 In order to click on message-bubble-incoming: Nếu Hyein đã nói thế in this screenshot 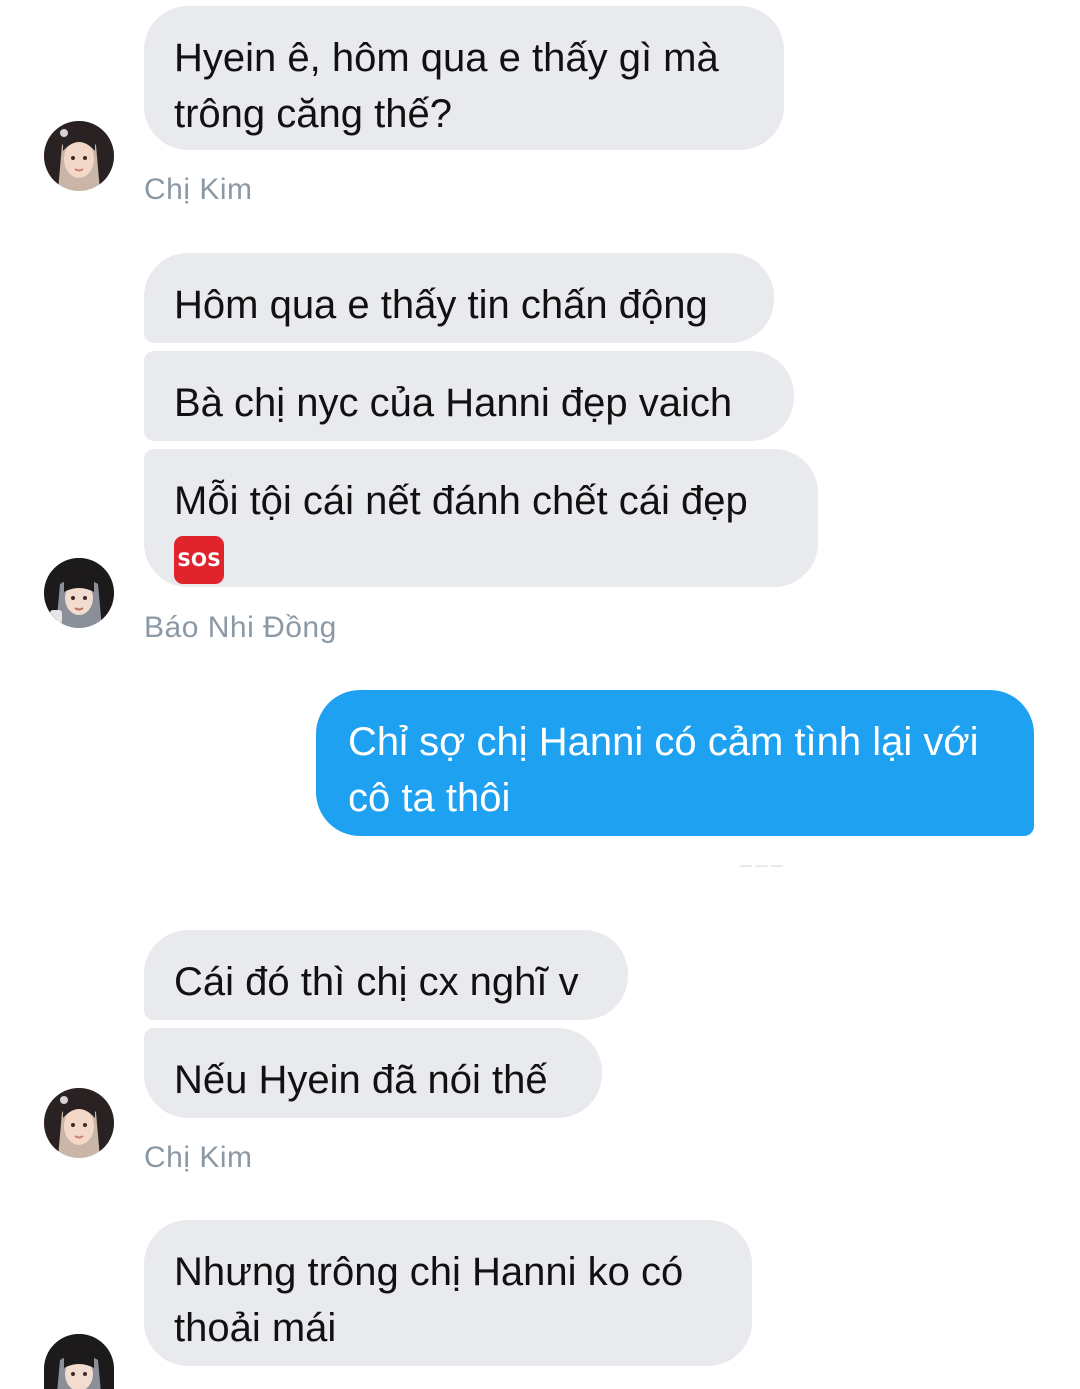, I will do `click(373, 1073)`.